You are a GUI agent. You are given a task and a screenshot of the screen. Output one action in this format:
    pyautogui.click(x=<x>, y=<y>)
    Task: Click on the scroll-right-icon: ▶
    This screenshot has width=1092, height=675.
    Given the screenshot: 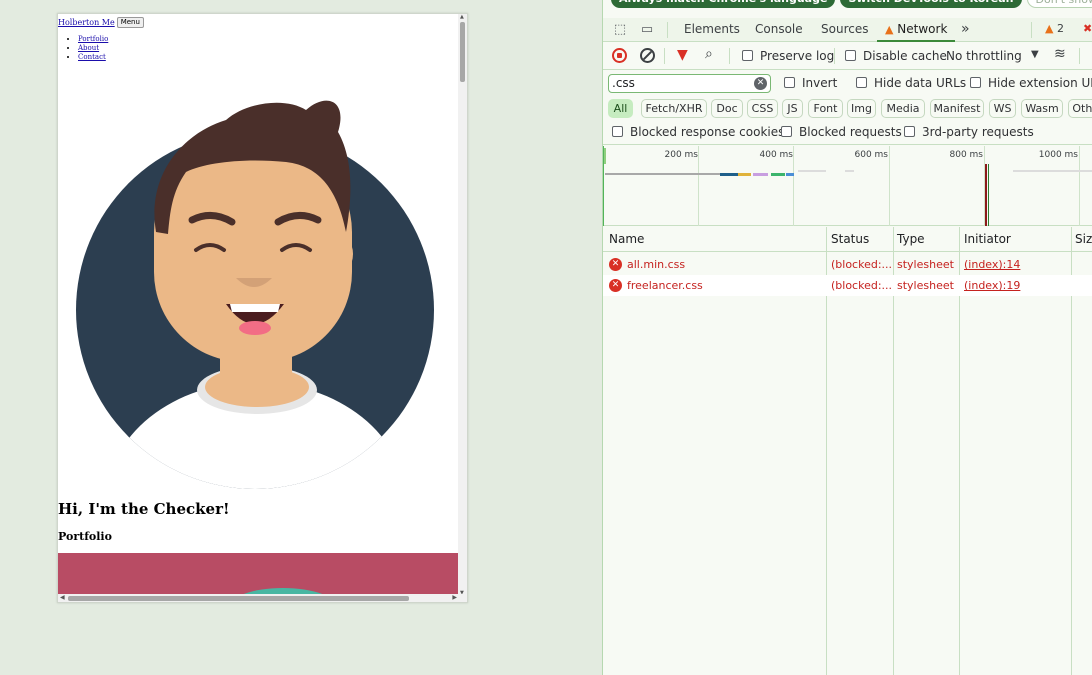 What is the action you would take?
    pyautogui.click(x=454, y=598)
    